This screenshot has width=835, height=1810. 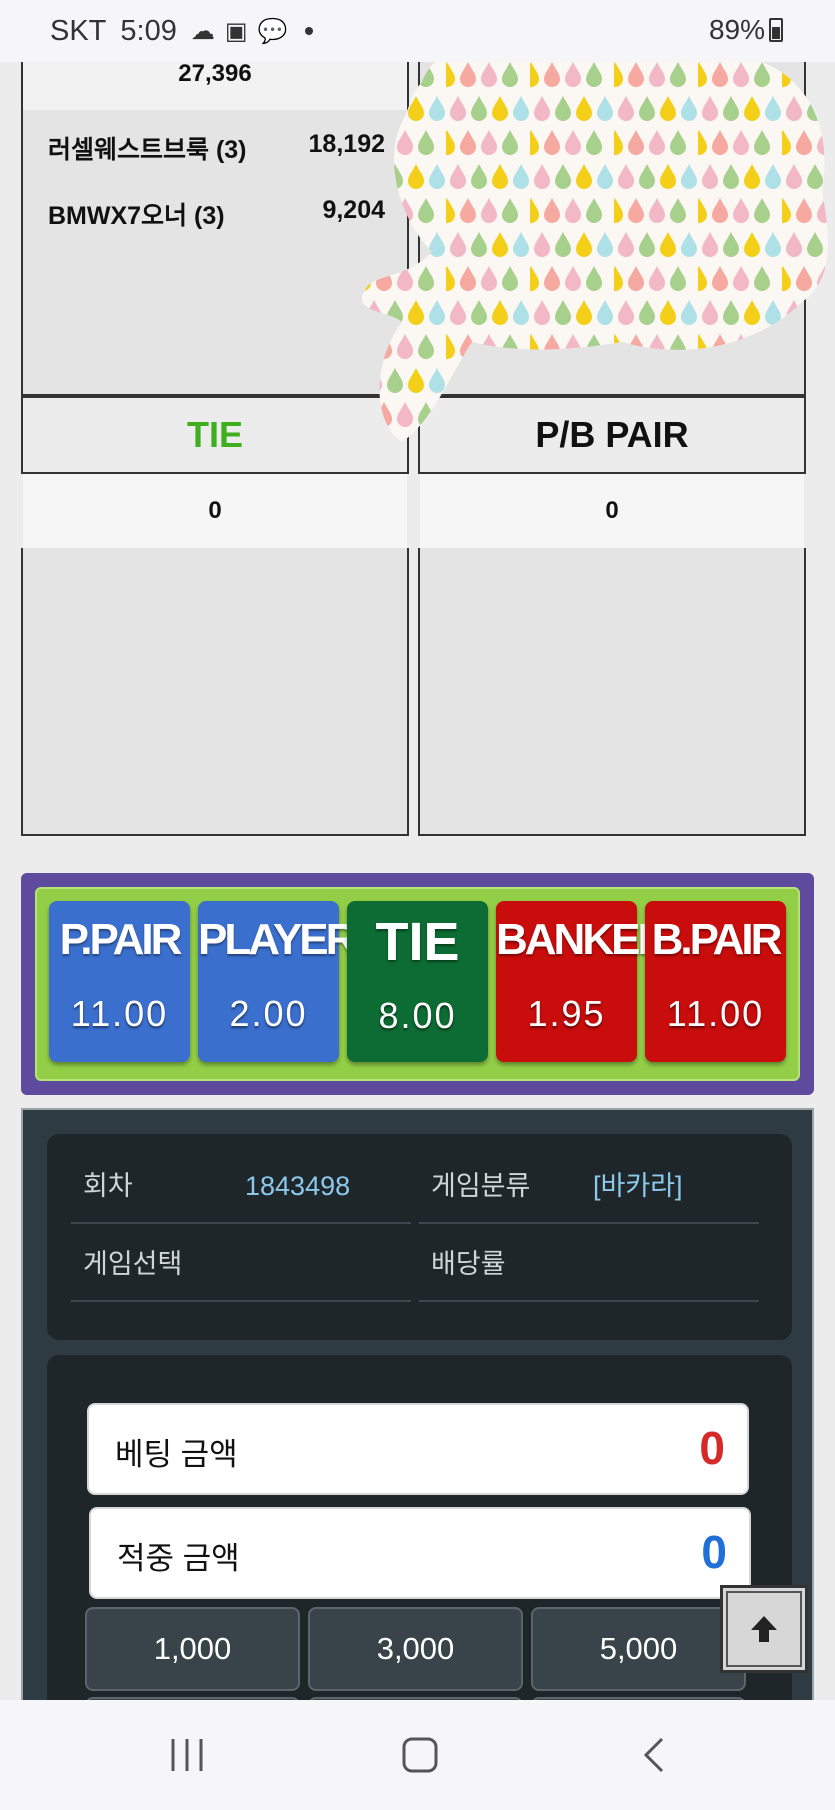 I want to click on category-field: 게임분류 [바카라], so click(x=589, y=1186).